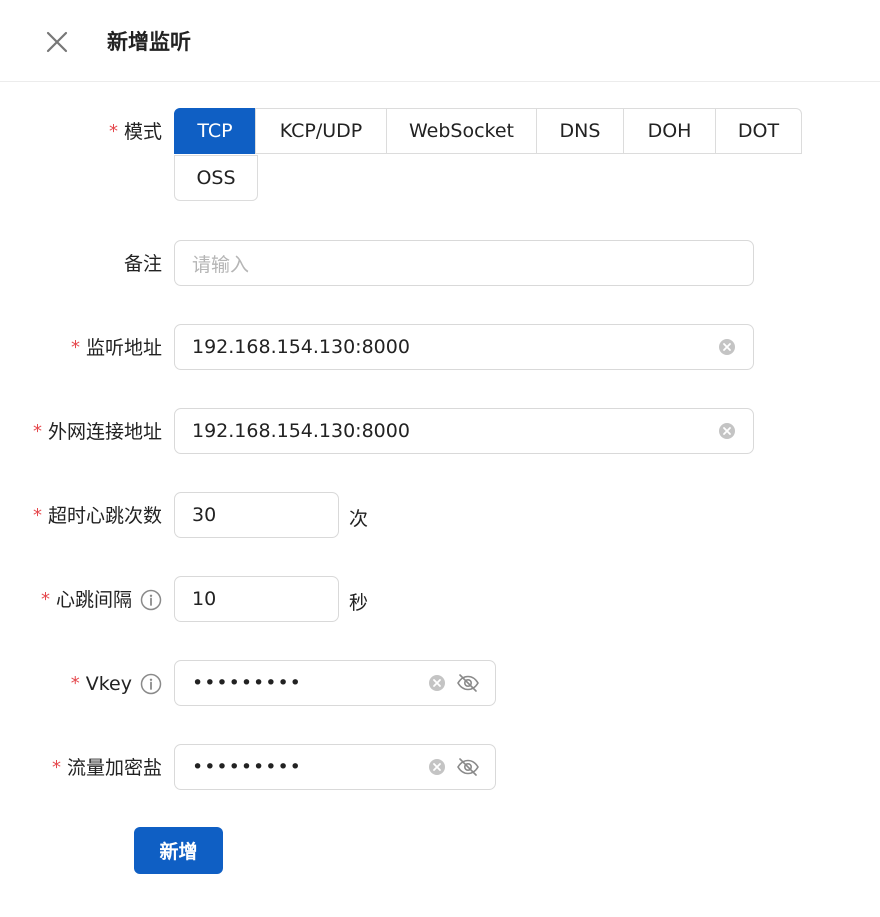 The height and width of the screenshot is (917, 880). I want to click on traffic-salt-label-text: 流量加密盐, so click(114, 768).